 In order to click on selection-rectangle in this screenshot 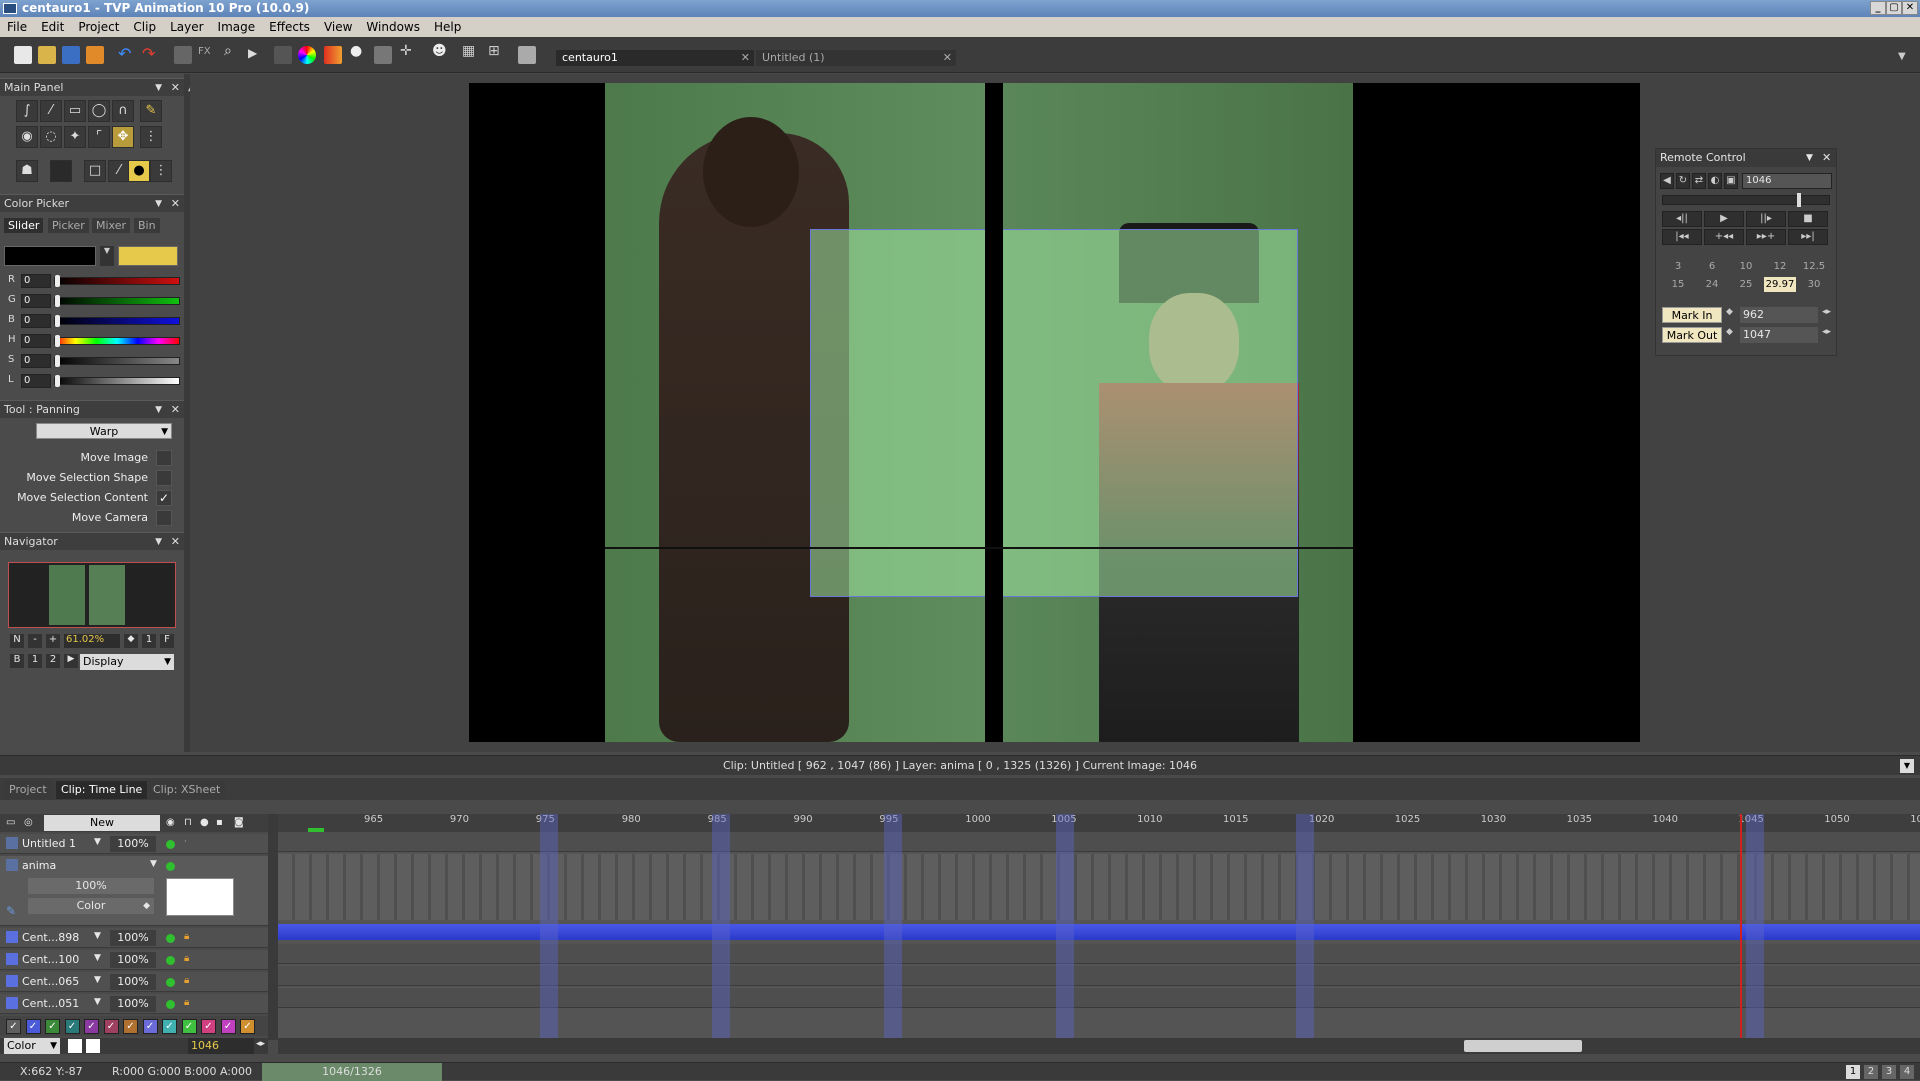, I will do `click(1054, 413)`.